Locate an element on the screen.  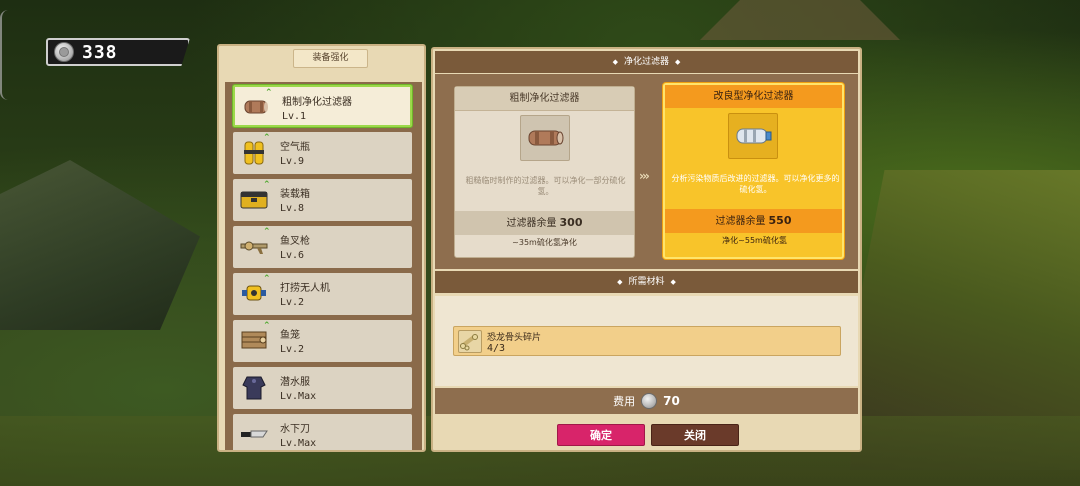
equipment-item-filter: ⌃ 粗制净化过滤器 Lv.1 is located at coordinates (322, 106).